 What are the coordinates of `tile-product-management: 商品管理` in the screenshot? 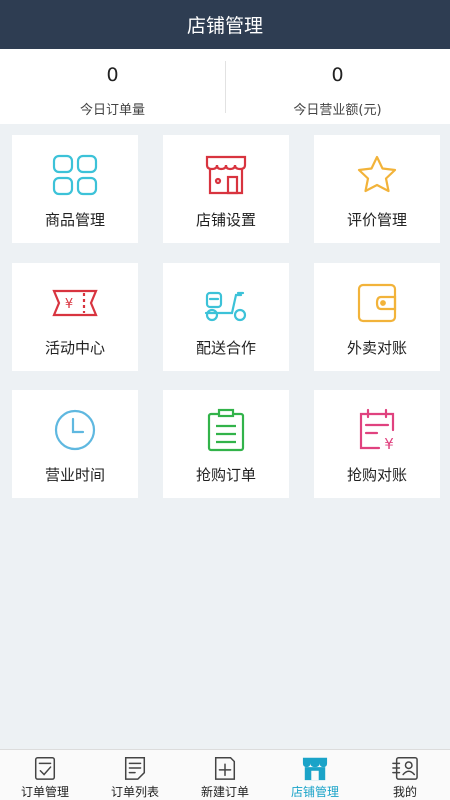 It's located at (75, 189).